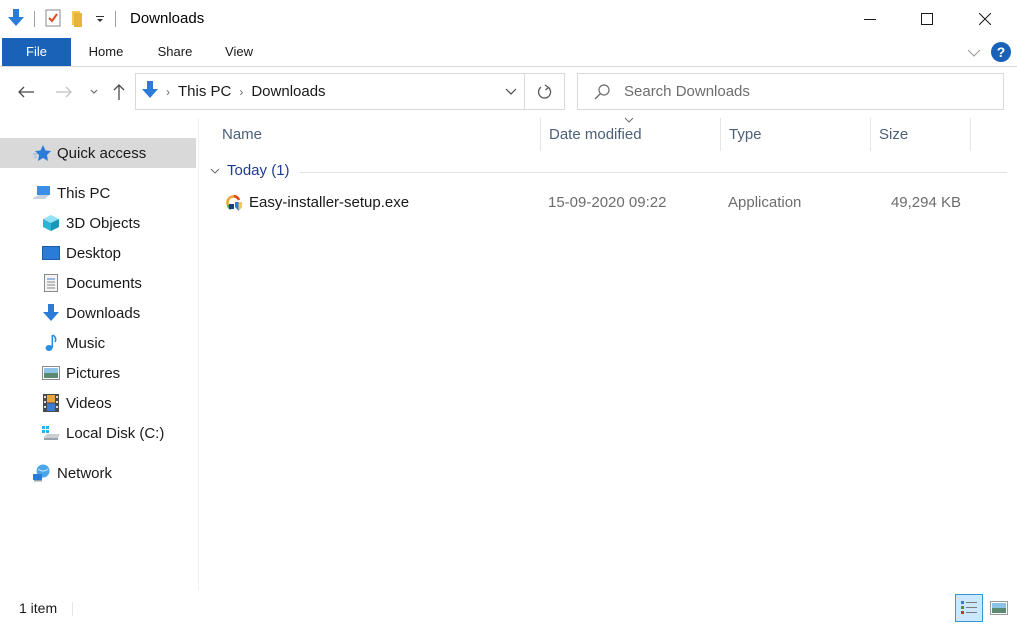 This screenshot has height=624, width=1017. Describe the element at coordinates (631, 134) in the screenshot. I see `column-header-date-modified: Date modified` at that location.